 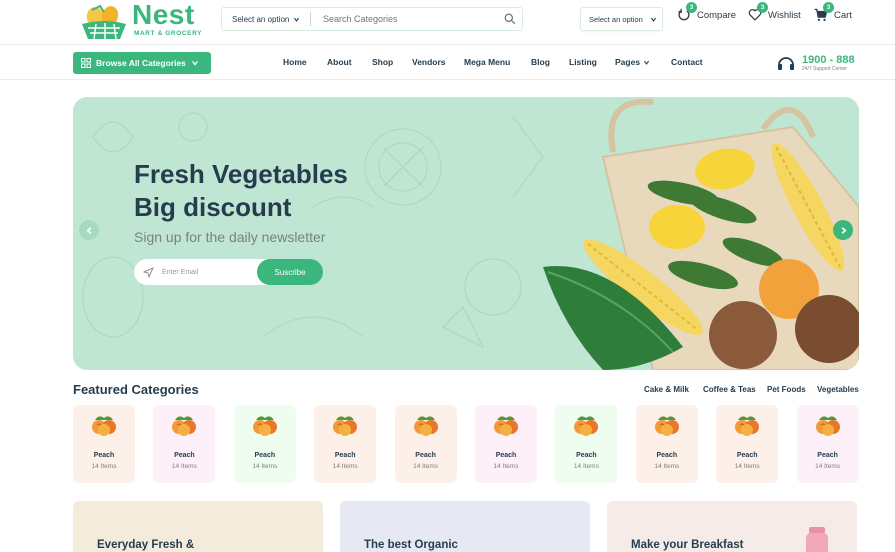 I want to click on nav-link-pages: Pages, so click(x=632, y=62).